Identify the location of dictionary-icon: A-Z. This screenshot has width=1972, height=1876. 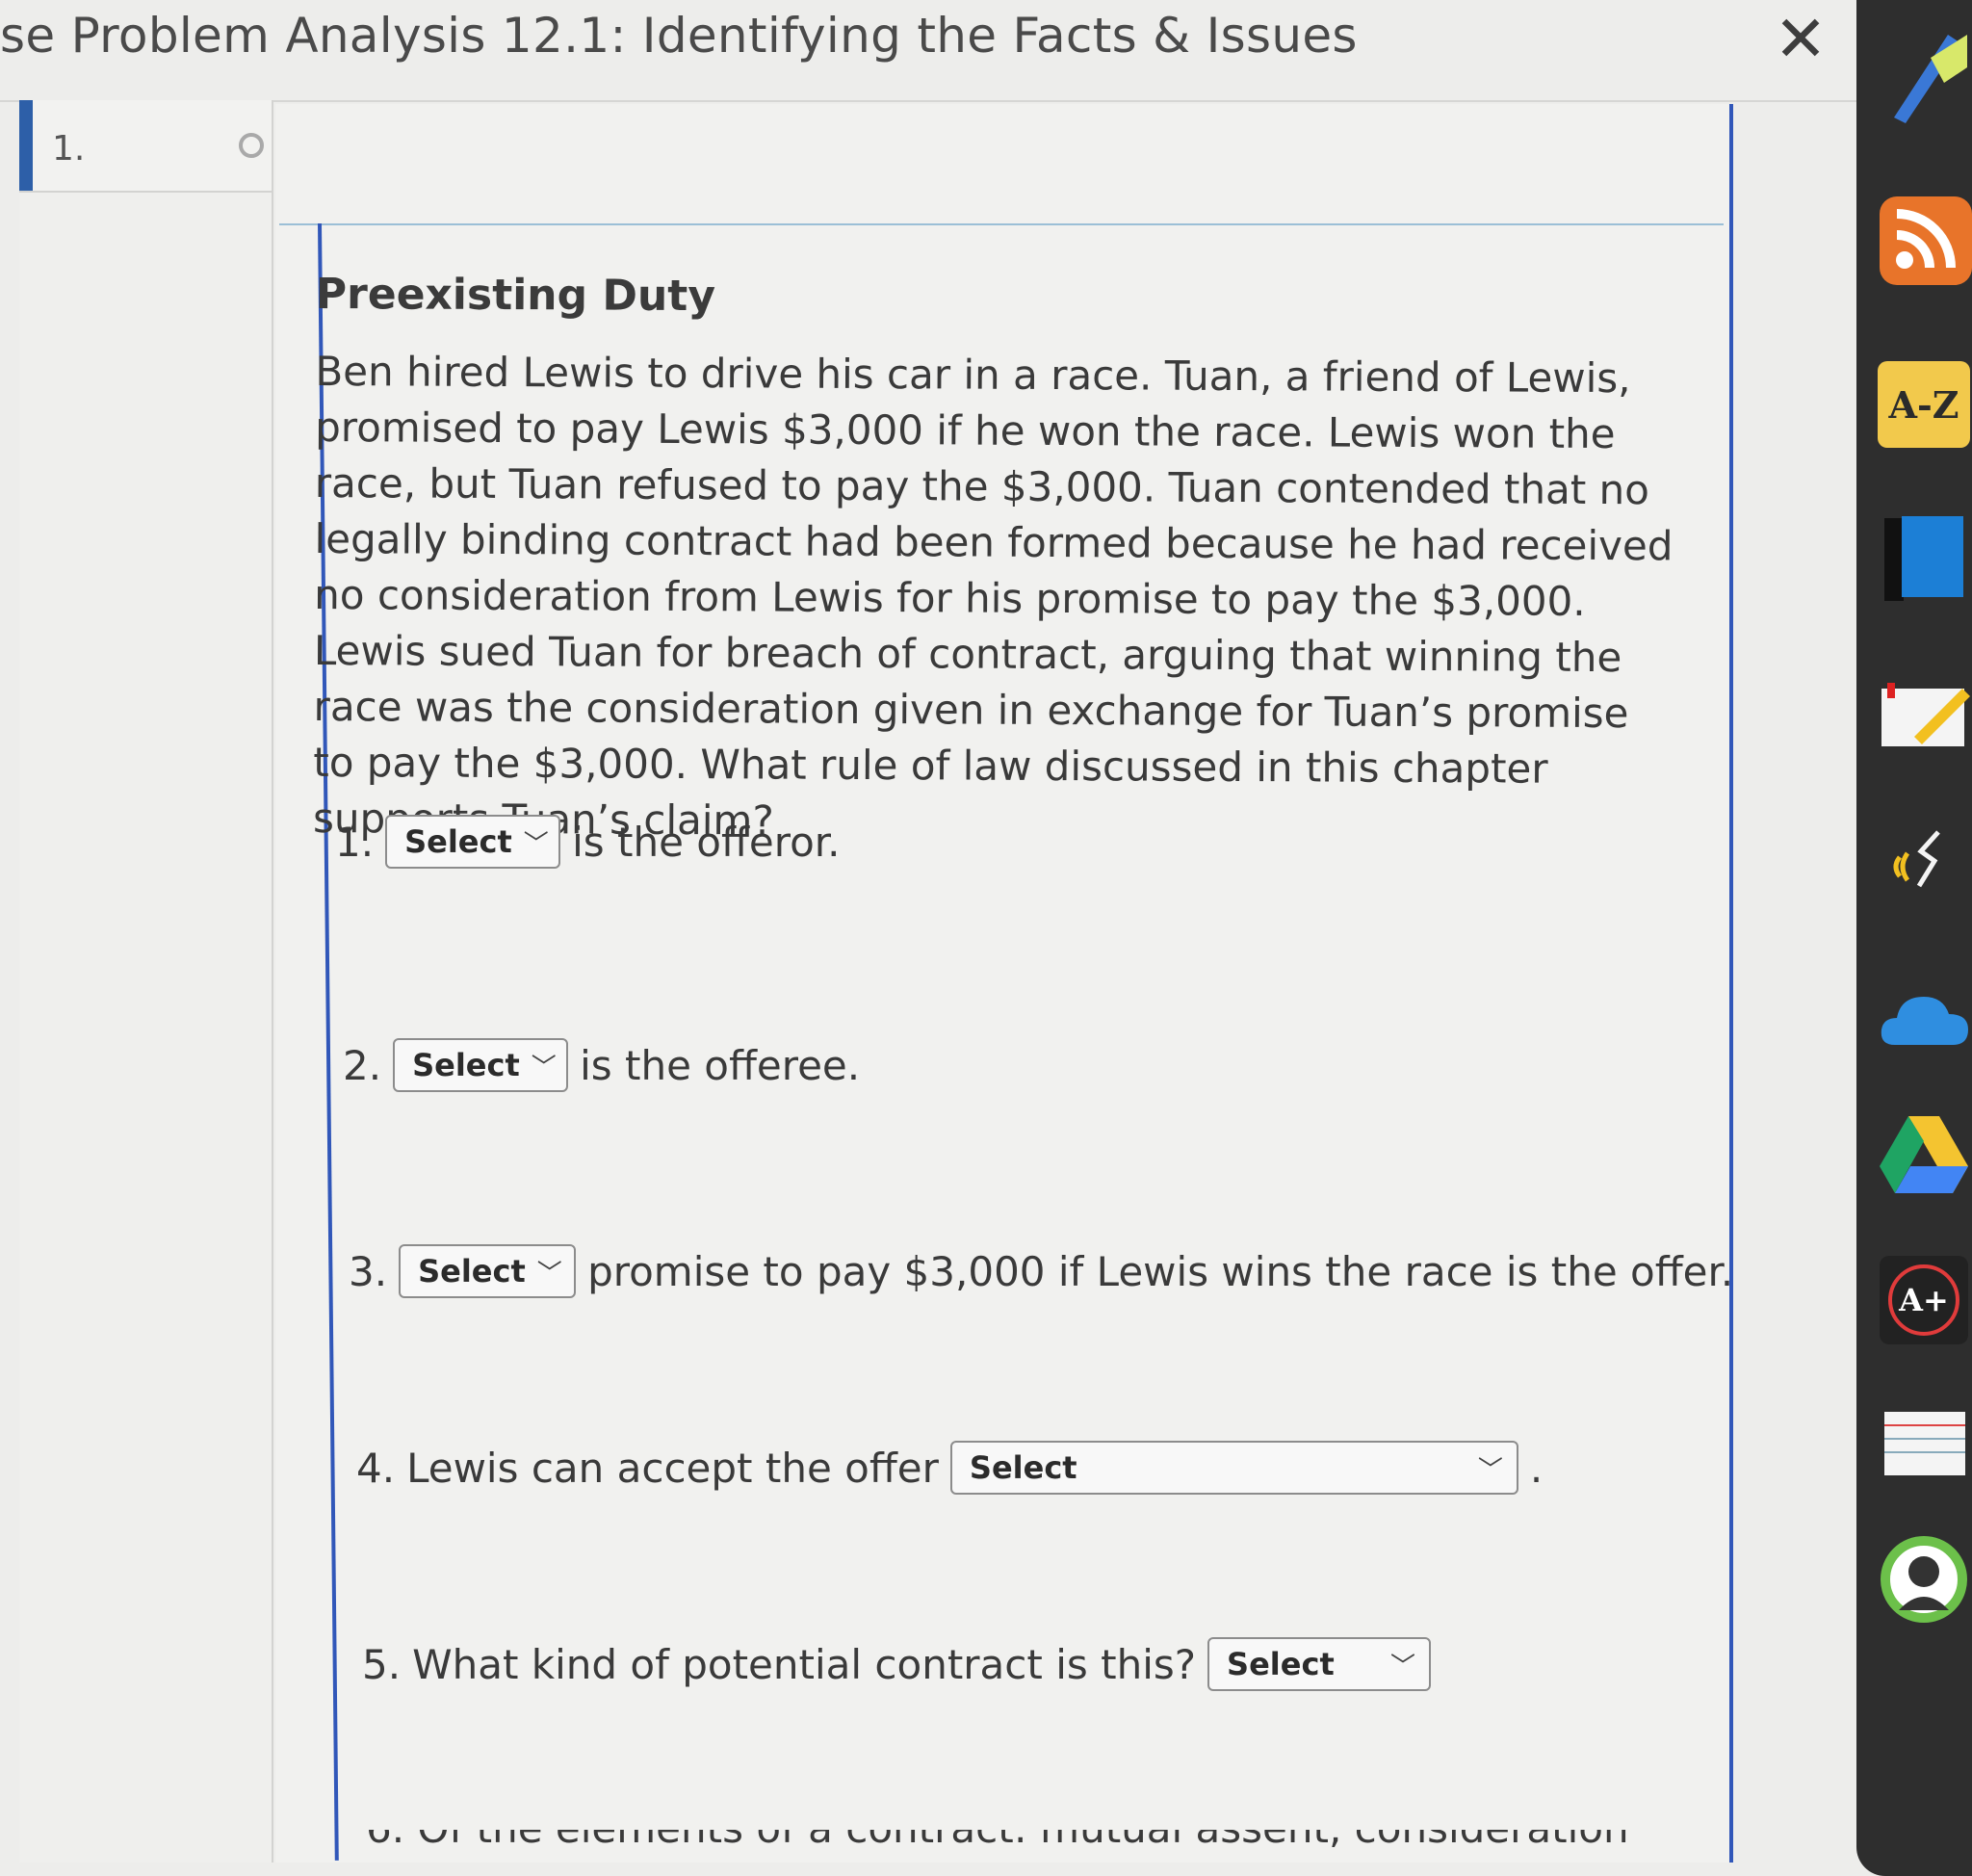
(1924, 405).